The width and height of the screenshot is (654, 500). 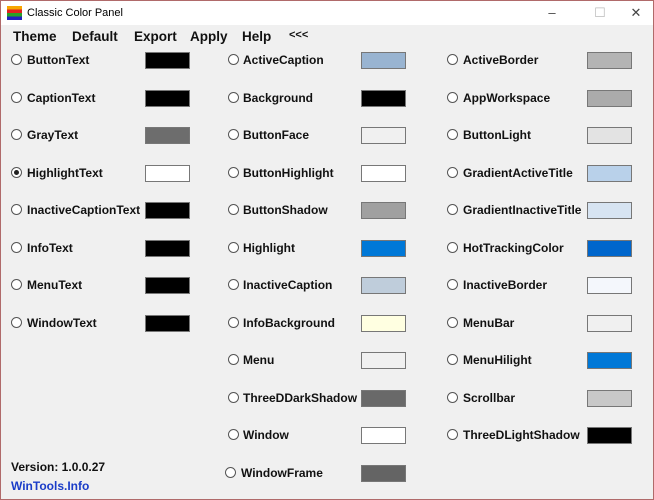 I want to click on radio-caption-text, so click(x=16, y=97).